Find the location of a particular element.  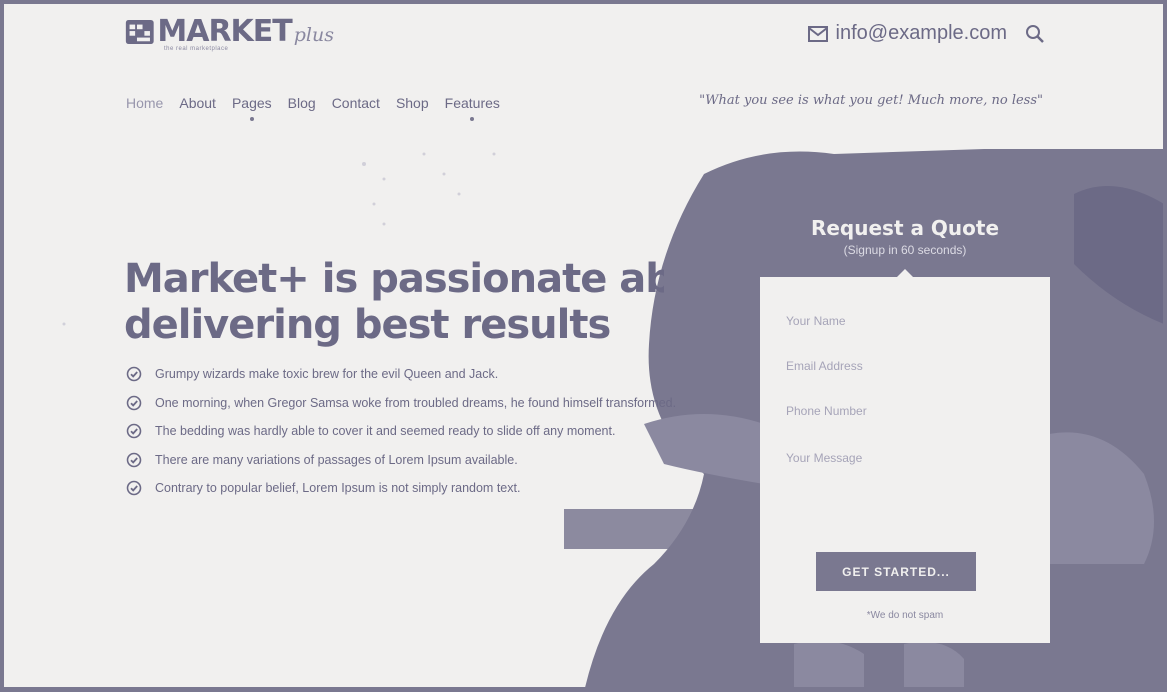

nav-item-shop: Shop is located at coordinates (412, 103).